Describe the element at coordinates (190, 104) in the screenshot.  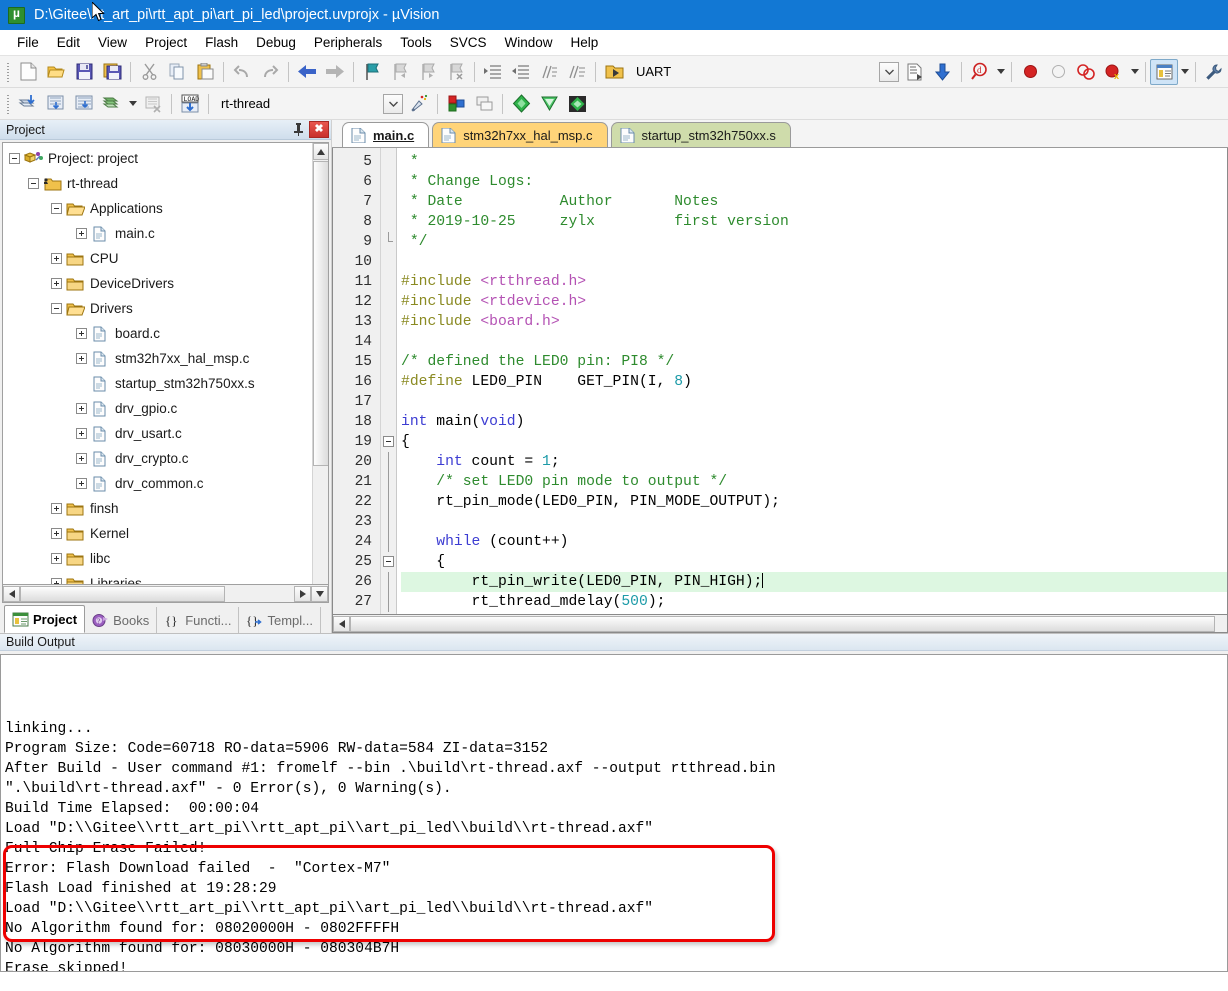
I see `download-load-icon: LOAD` at that location.